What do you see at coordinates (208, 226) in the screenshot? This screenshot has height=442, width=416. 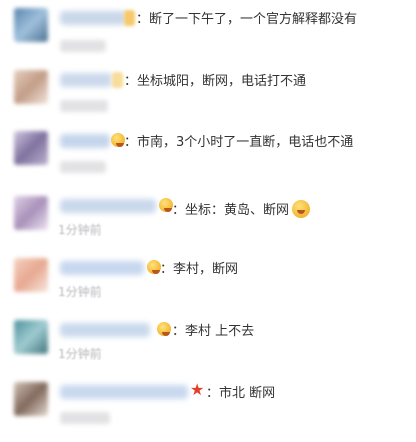 I see `comment-item: ：坐标：黄岛、断网 1分钟前` at bounding box center [208, 226].